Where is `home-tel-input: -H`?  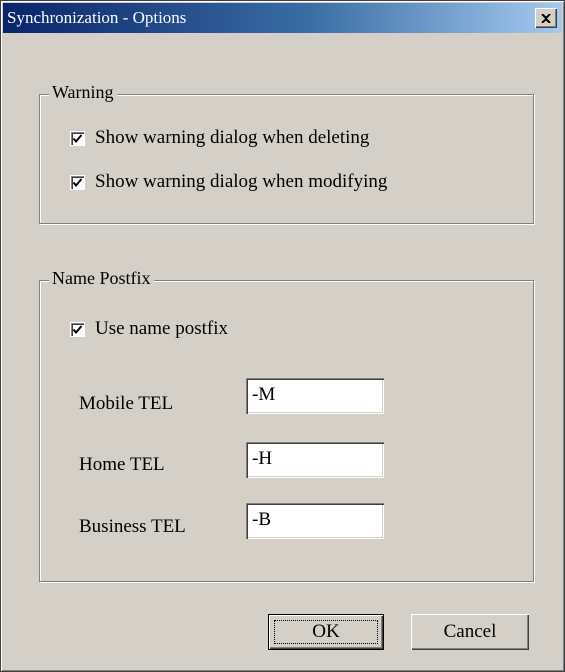 home-tel-input: -H is located at coordinates (315, 460).